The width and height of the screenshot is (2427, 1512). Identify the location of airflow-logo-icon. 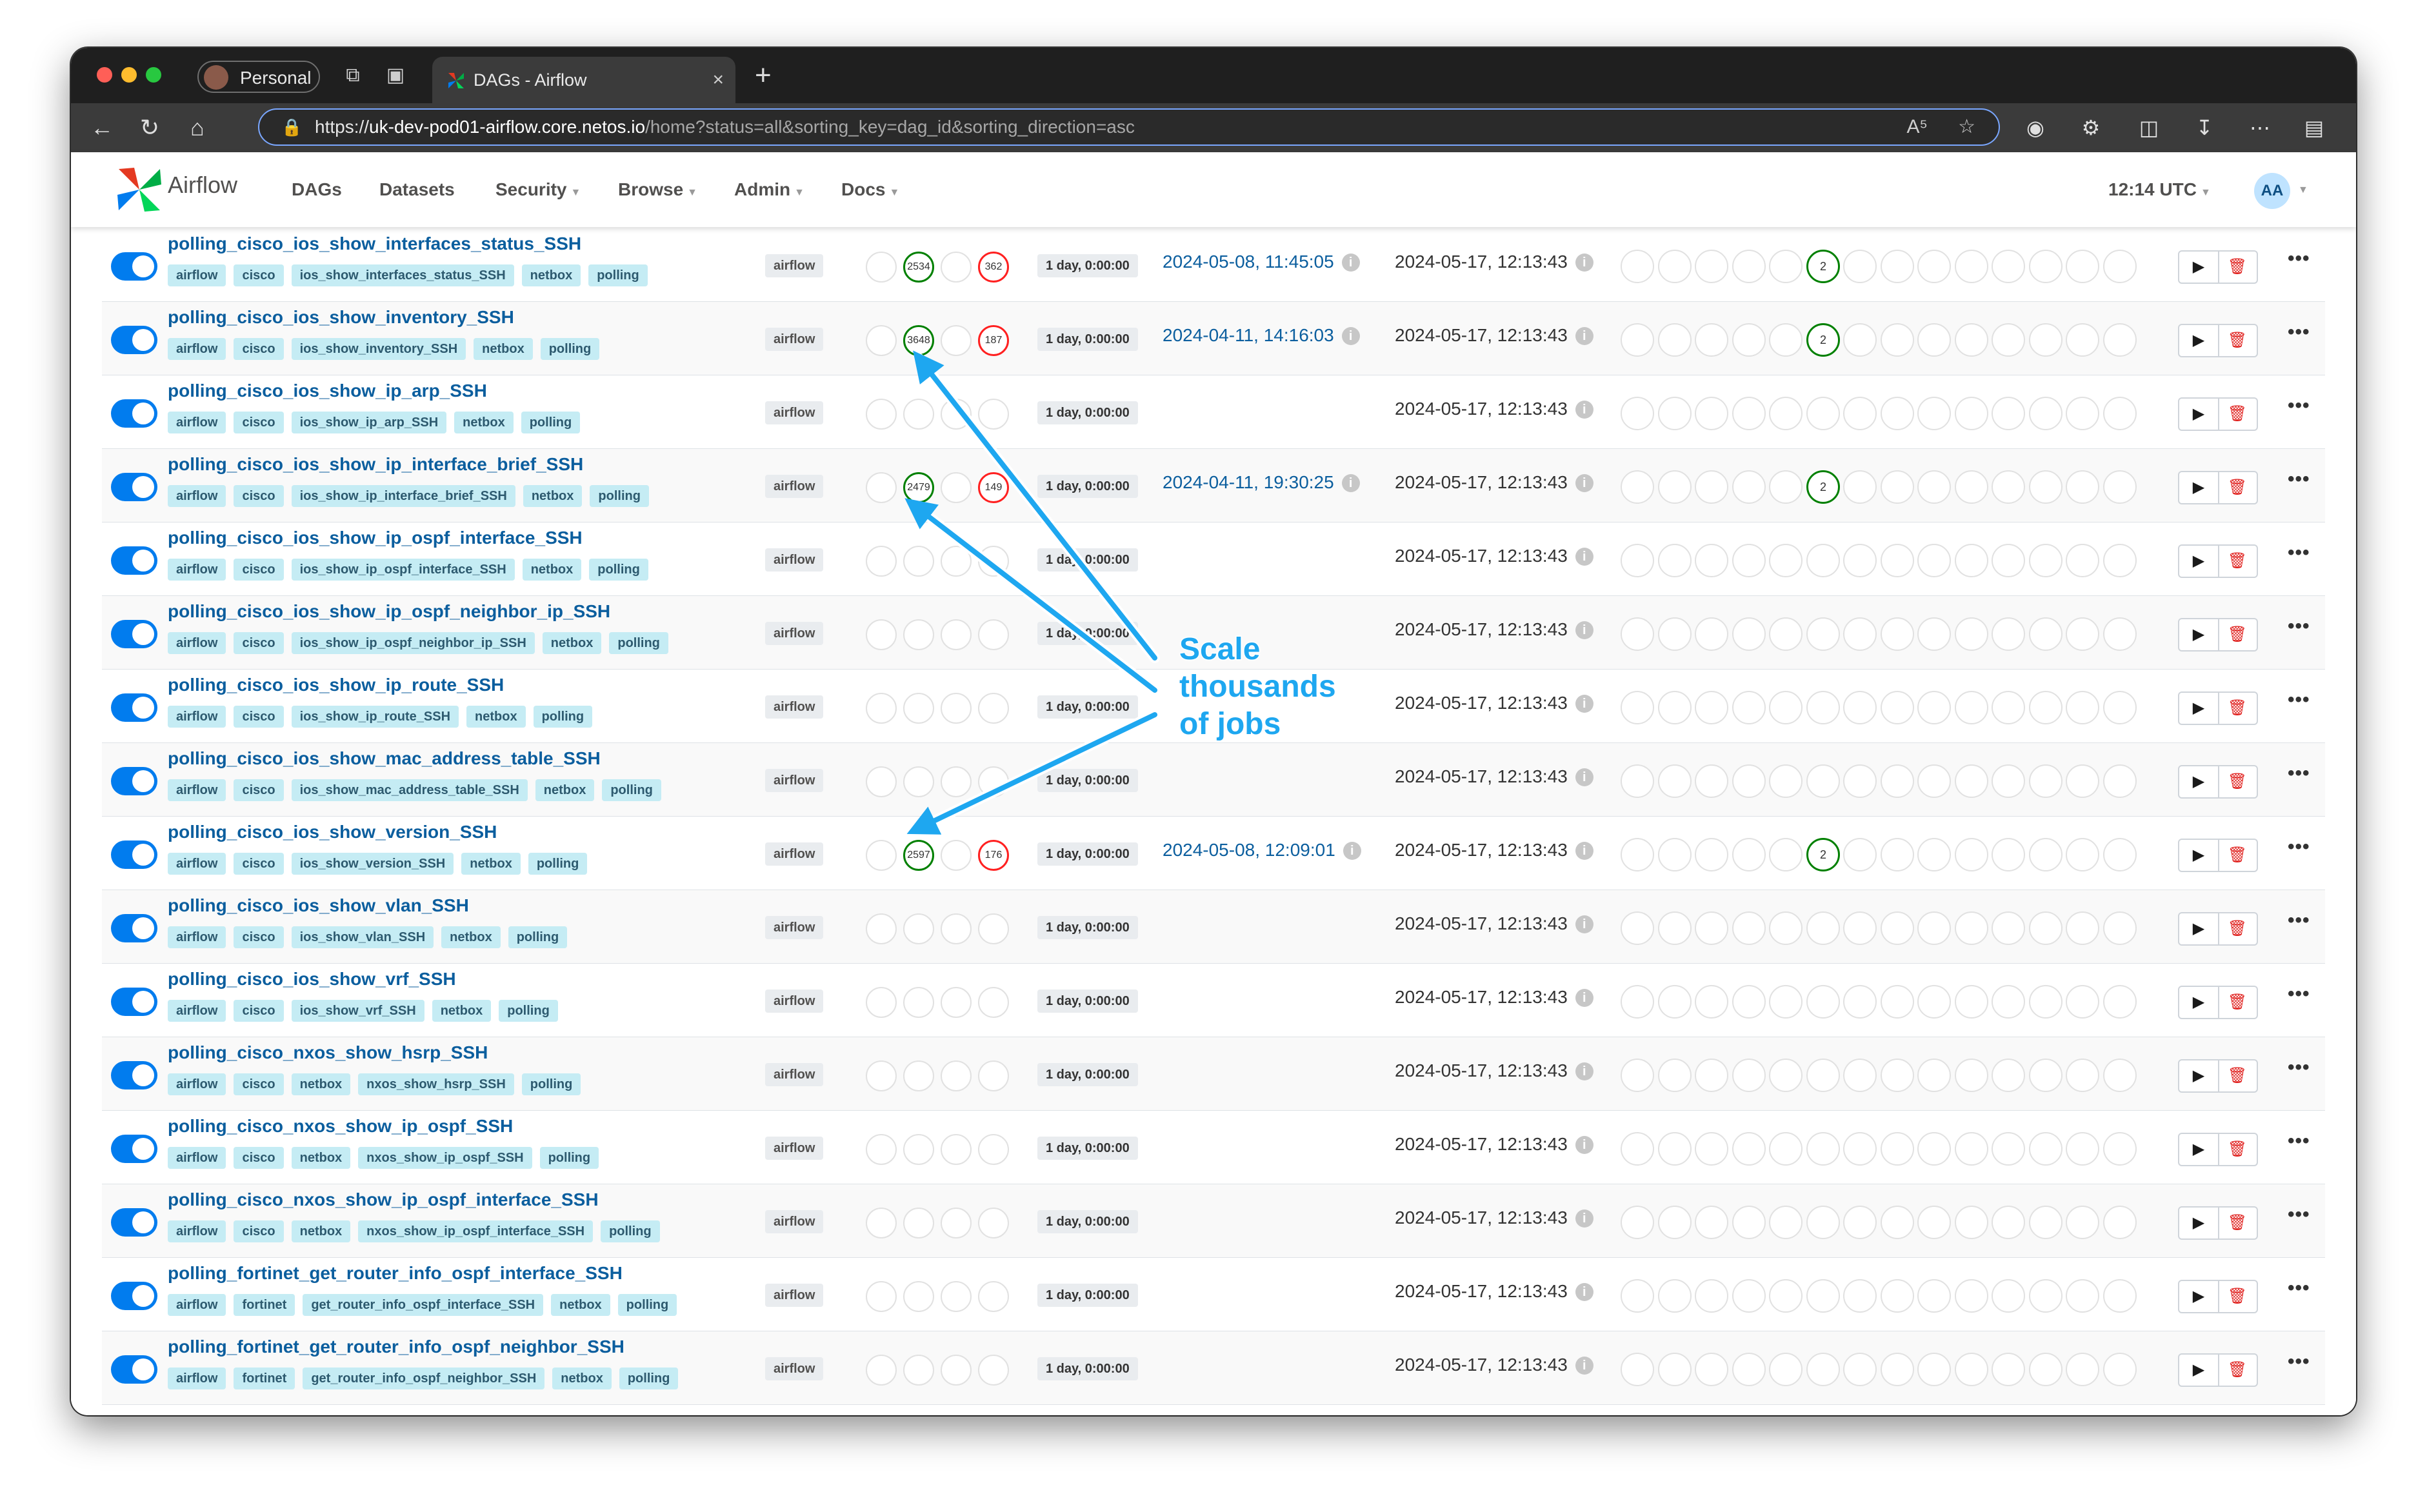
(139, 189).